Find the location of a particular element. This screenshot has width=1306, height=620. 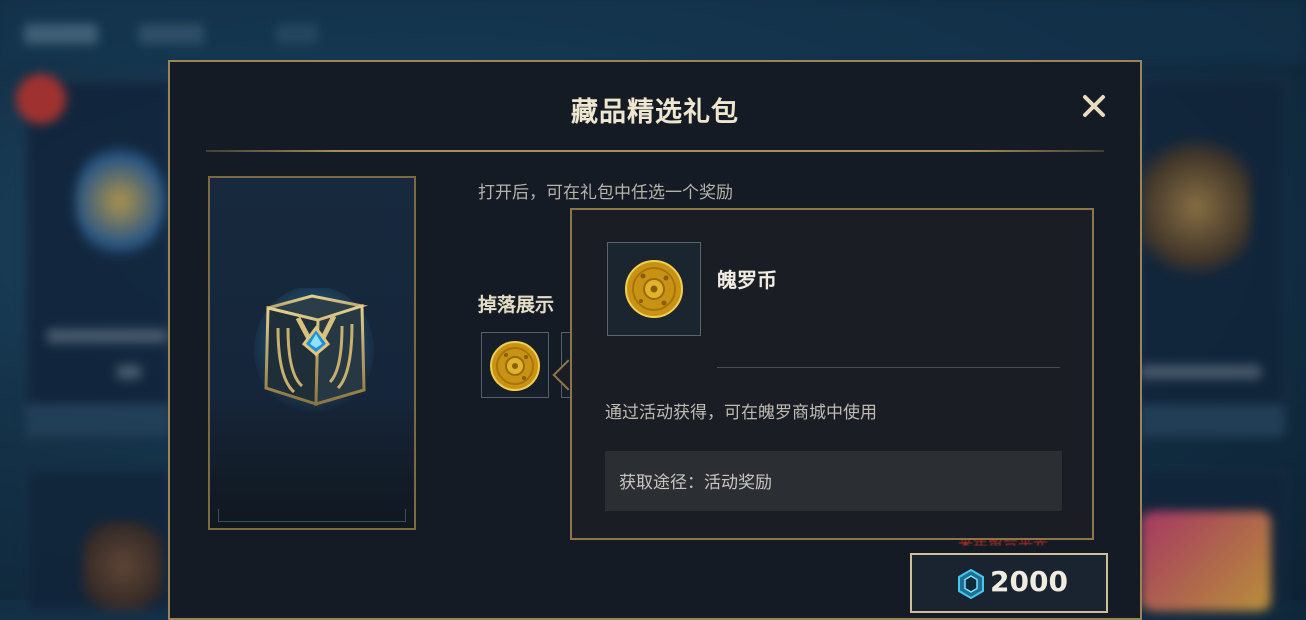

bundle-preview is located at coordinates (312, 353).